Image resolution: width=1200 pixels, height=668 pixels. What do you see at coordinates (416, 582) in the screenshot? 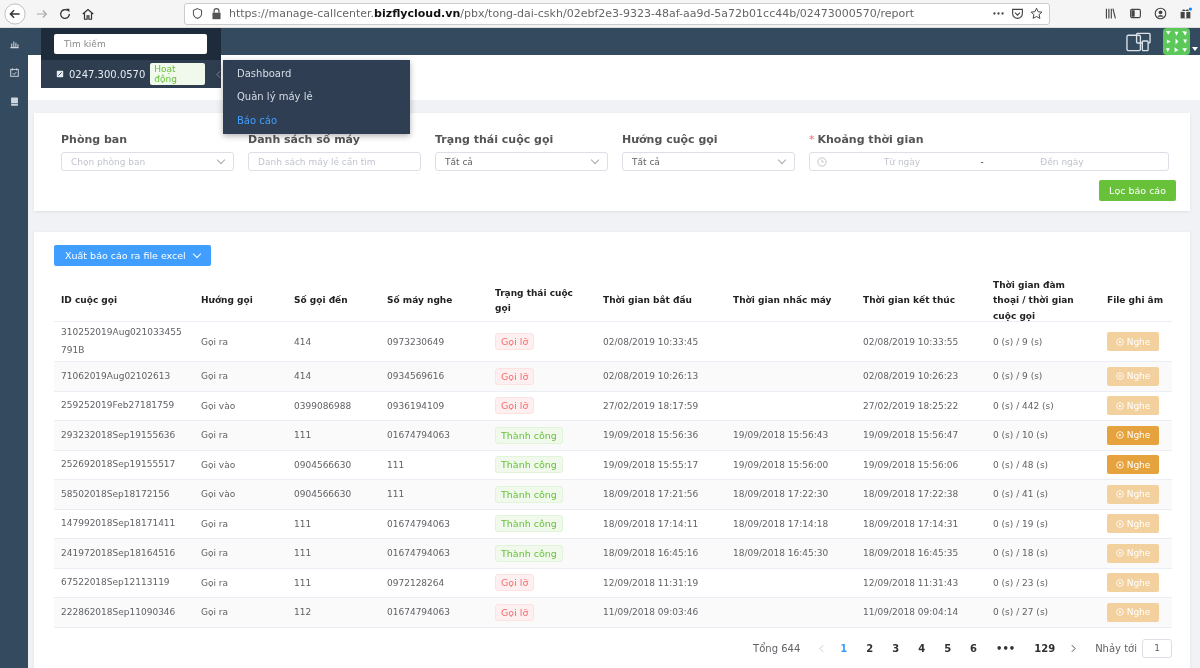
I see `table-cell: 0972128264` at bounding box center [416, 582].